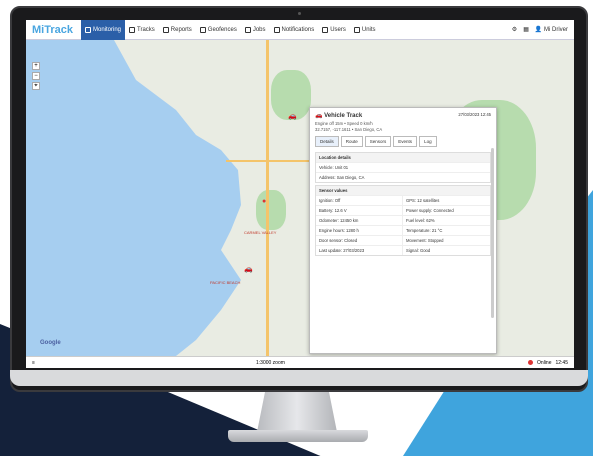 The image size is (593, 456). I want to click on user-menu: 👤 Mi Driver, so click(551, 29).